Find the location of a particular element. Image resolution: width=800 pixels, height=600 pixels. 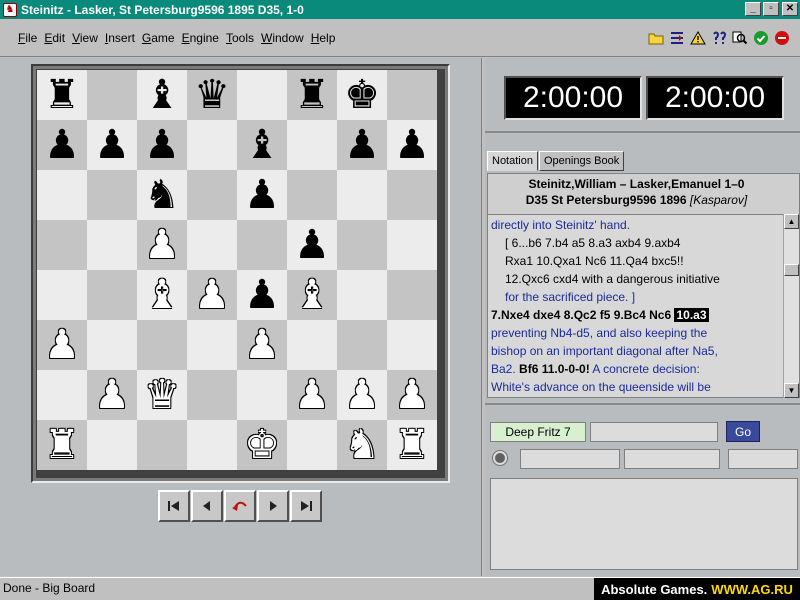

black-bishop-icon: ♝ is located at coordinates (162, 95).